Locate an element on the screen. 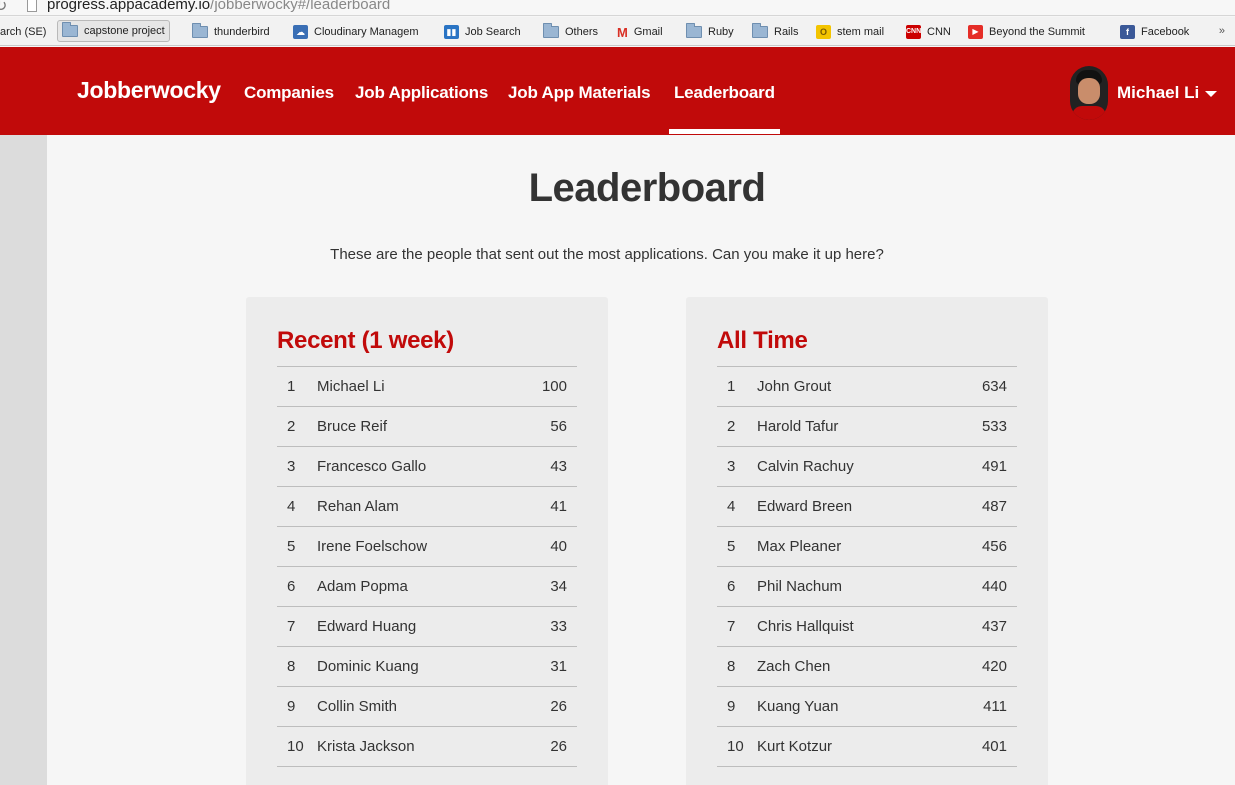  bookmark-cnn: CNN CNN is located at coordinates (928, 32).